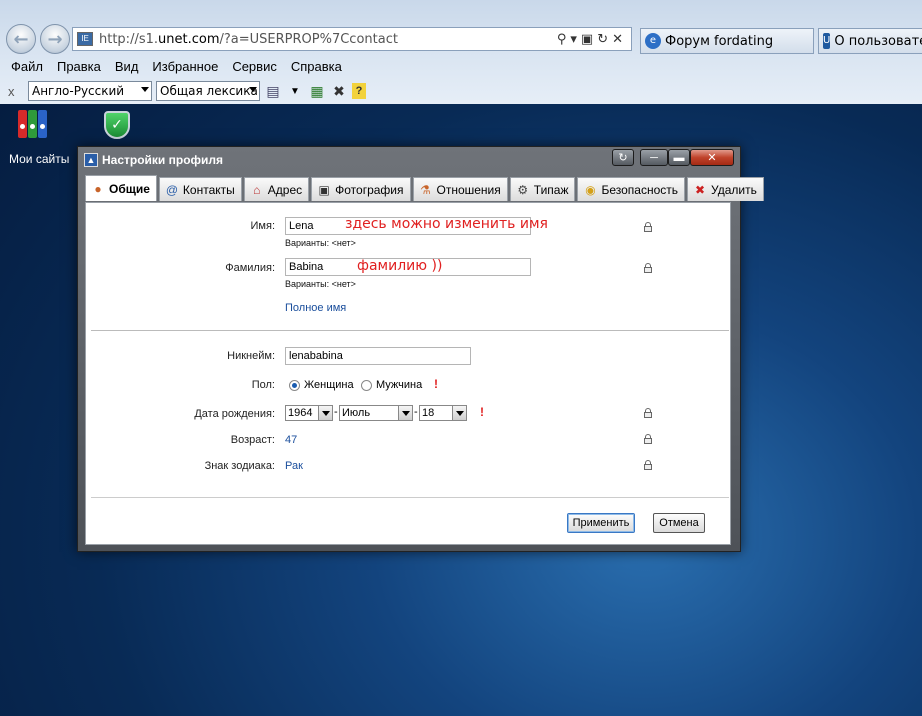  Describe the element at coordinates (250, 268) in the screenshot. I see `last-name-label: Фамилия:` at that location.